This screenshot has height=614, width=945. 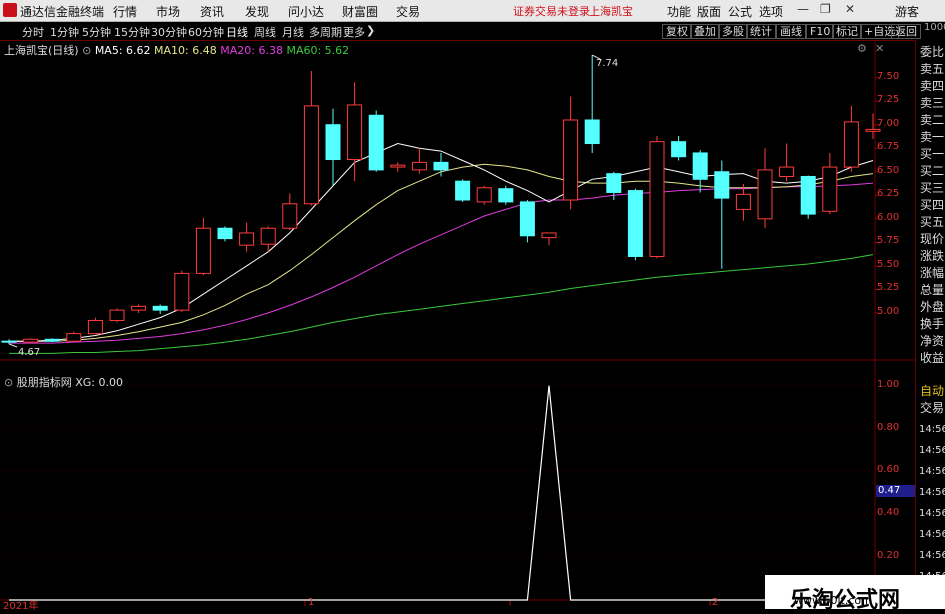 I want to click on statistics-button: 统计, so click(x=761, y=31).